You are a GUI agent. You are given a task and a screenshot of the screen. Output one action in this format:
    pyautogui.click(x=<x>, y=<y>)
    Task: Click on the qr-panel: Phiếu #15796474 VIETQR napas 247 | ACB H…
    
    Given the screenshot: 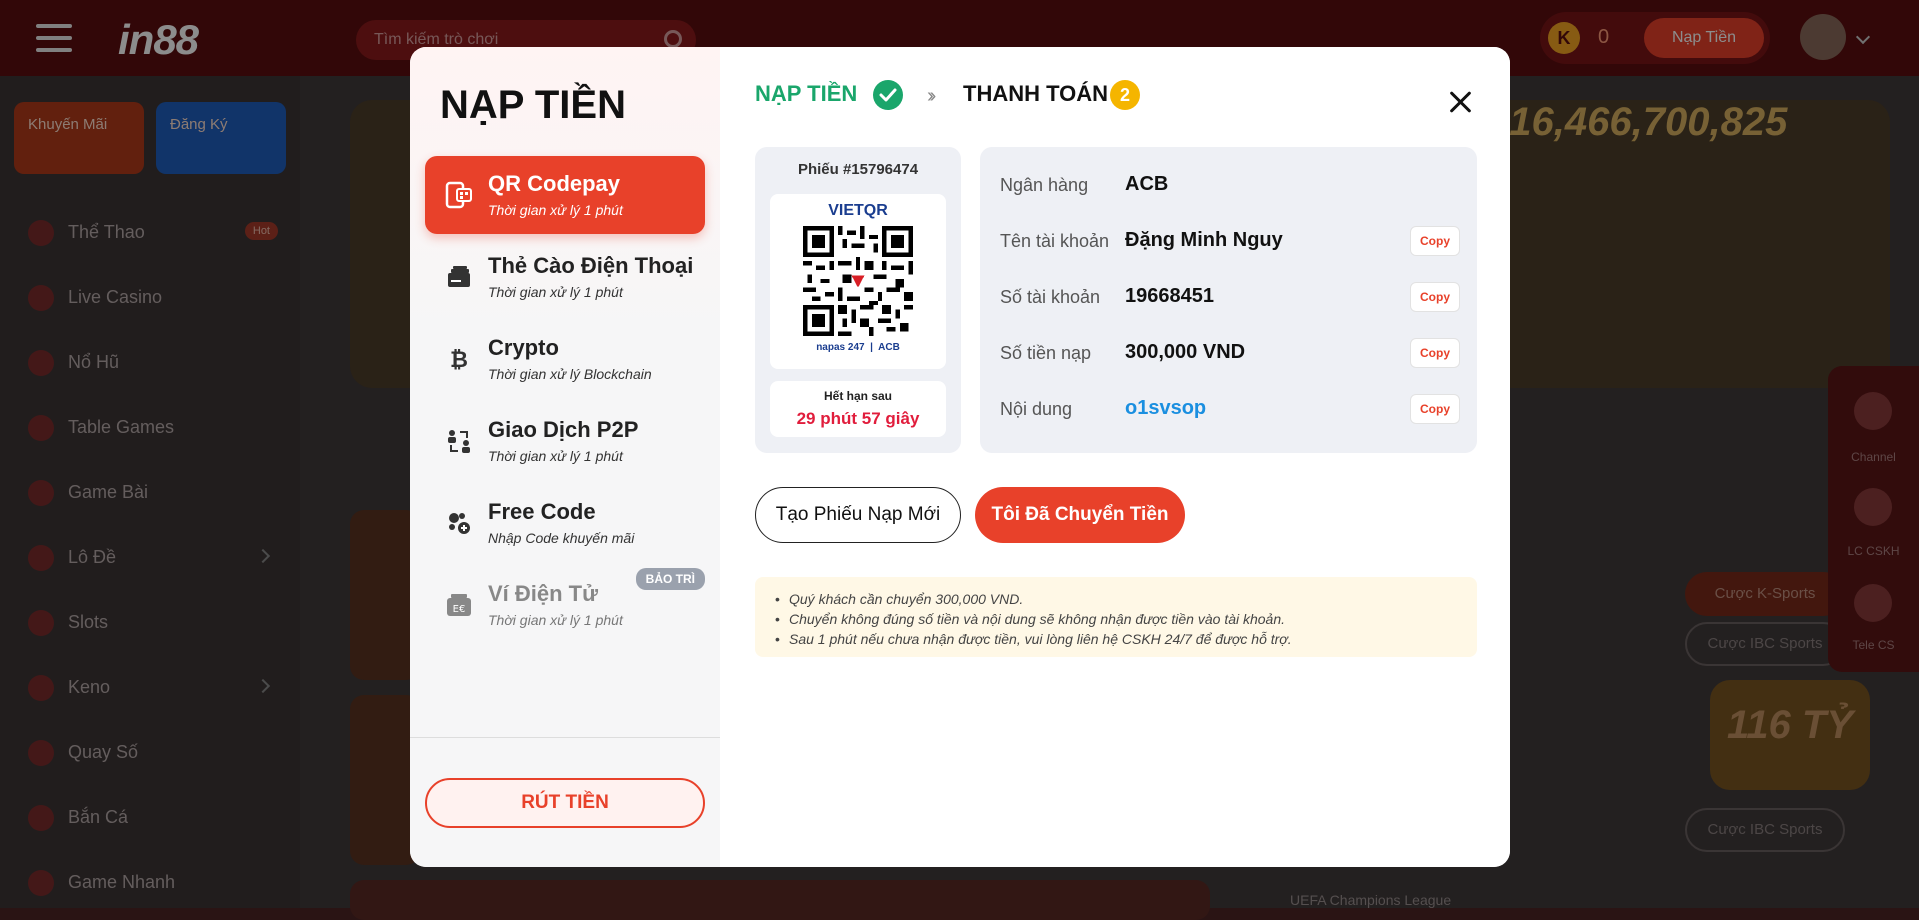 What is the action you would take?
    pyautogui.click(x=858, y=300)
    